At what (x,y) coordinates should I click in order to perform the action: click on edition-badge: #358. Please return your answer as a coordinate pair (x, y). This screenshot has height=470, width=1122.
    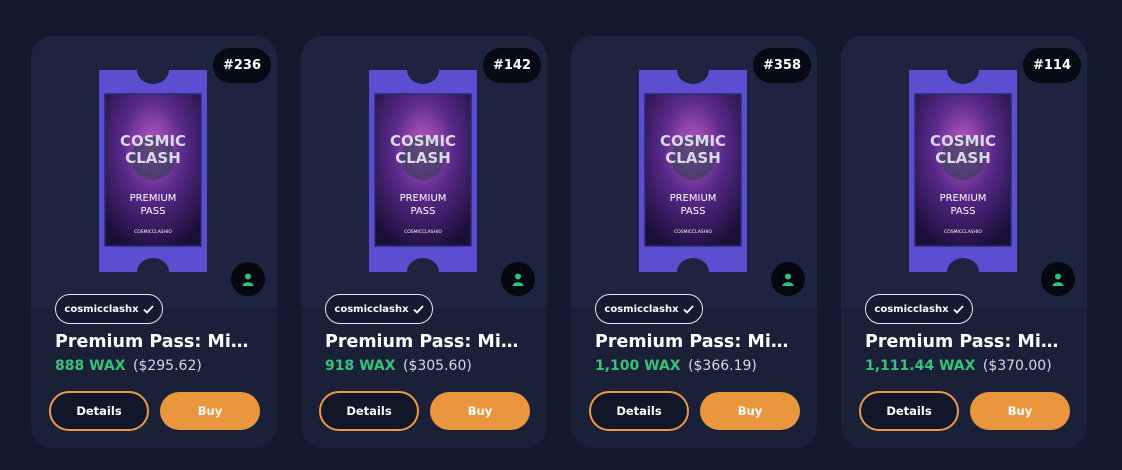
    Looking at the image, I should click on (781, 65).